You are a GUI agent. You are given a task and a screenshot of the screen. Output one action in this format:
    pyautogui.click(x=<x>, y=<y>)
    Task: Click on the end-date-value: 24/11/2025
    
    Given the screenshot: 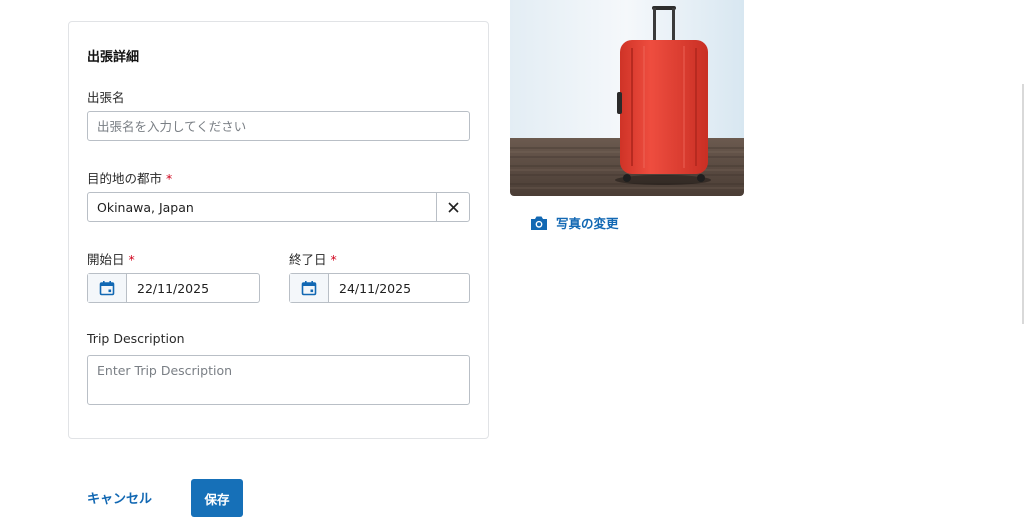 What is the action you would take?
    pyautogui.click(x=375, y=288)
    